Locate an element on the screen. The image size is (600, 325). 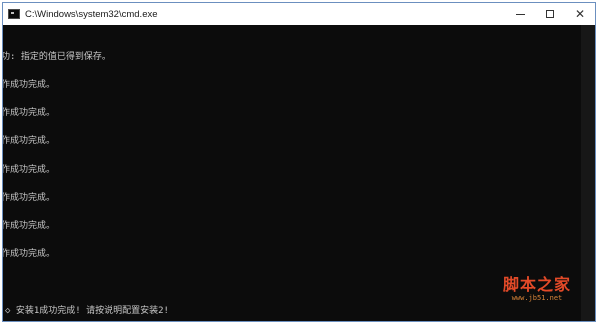
watermark-logo: 脚本之家 www.jb51.net is located at coordinates (537, 289).